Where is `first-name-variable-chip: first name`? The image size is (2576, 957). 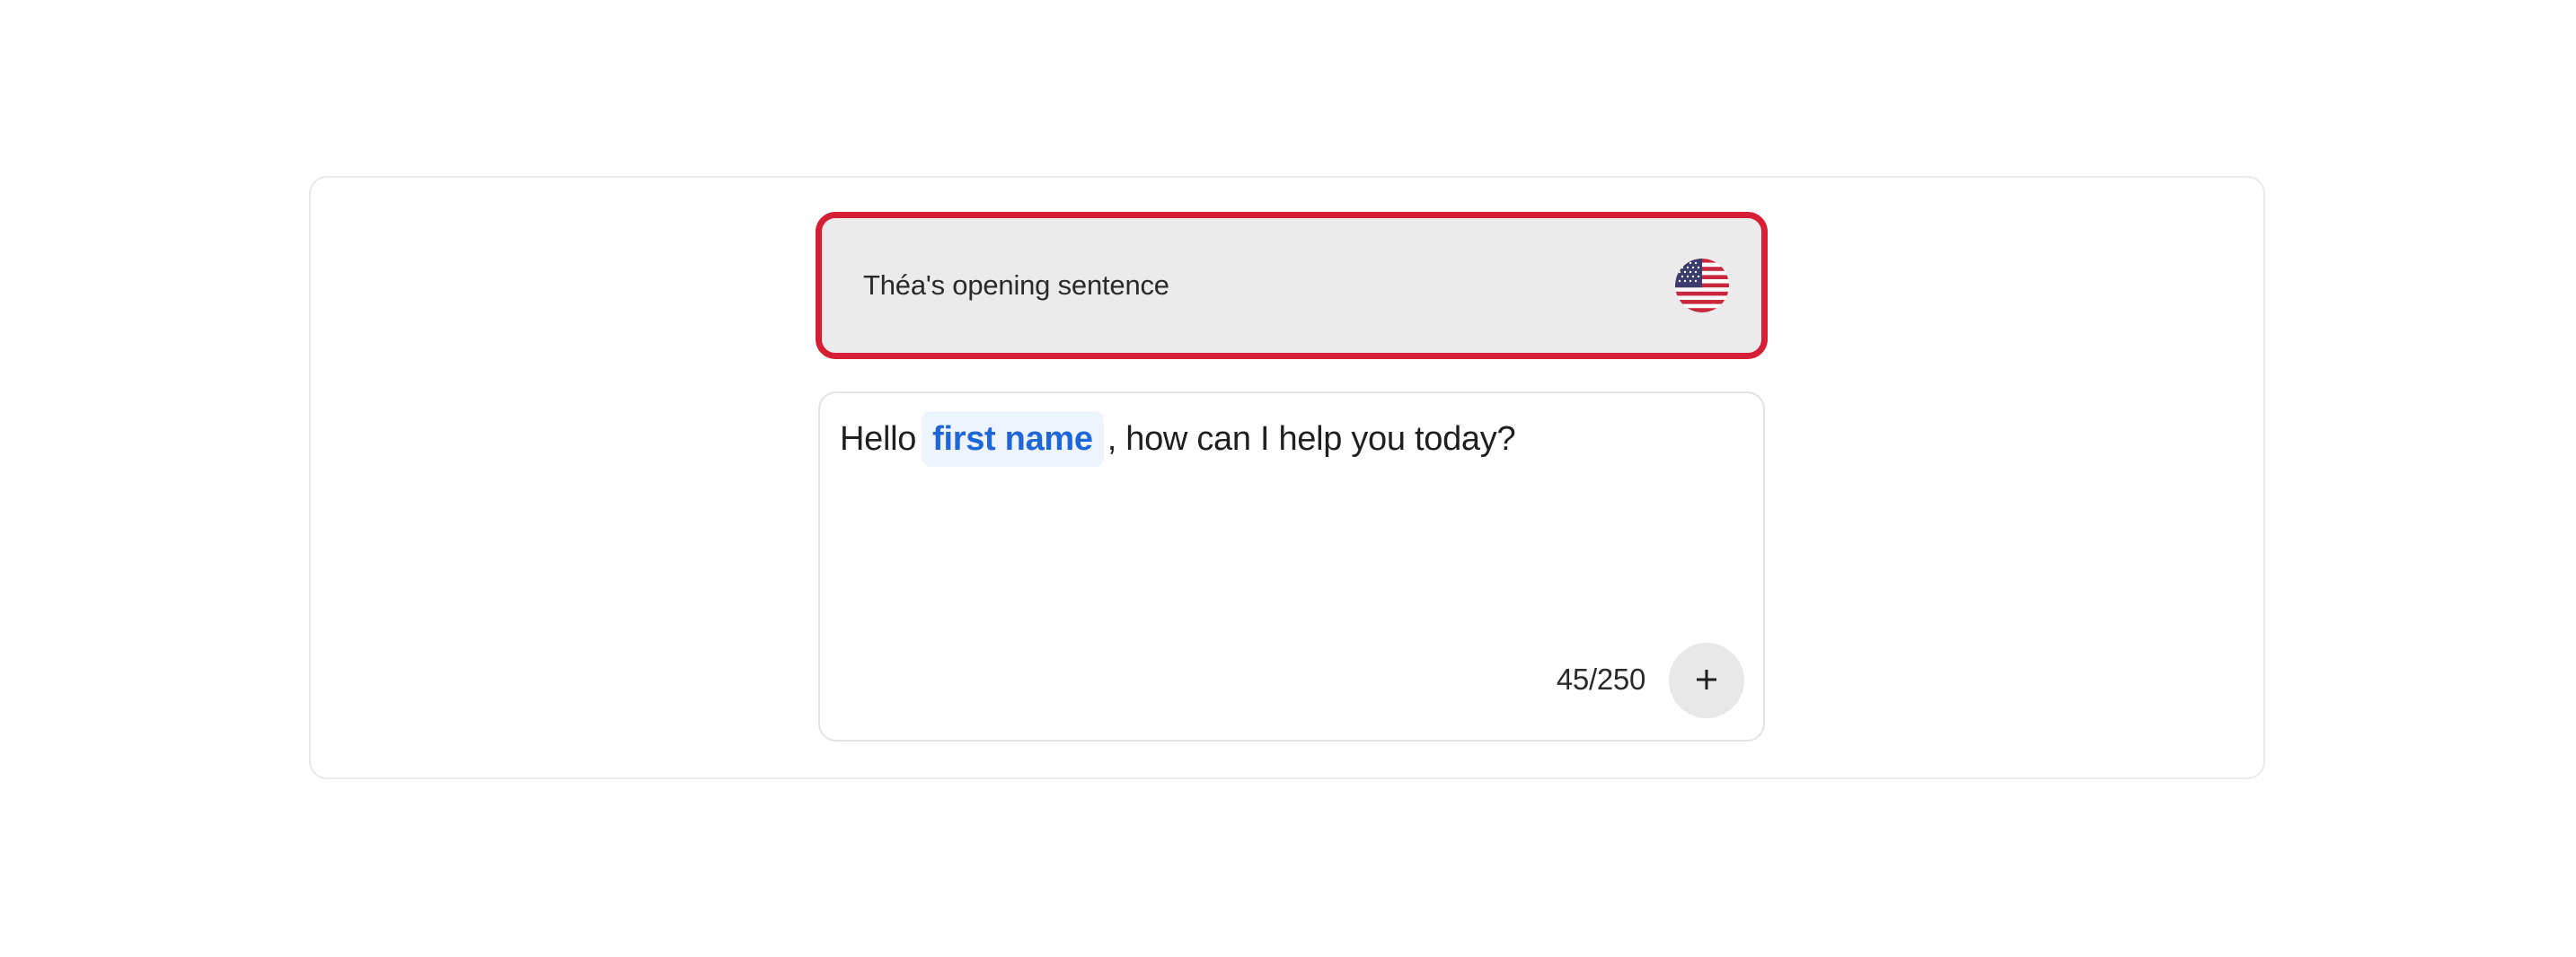
first-name-variable-chip: first name is located at coordinates (1013, 439).